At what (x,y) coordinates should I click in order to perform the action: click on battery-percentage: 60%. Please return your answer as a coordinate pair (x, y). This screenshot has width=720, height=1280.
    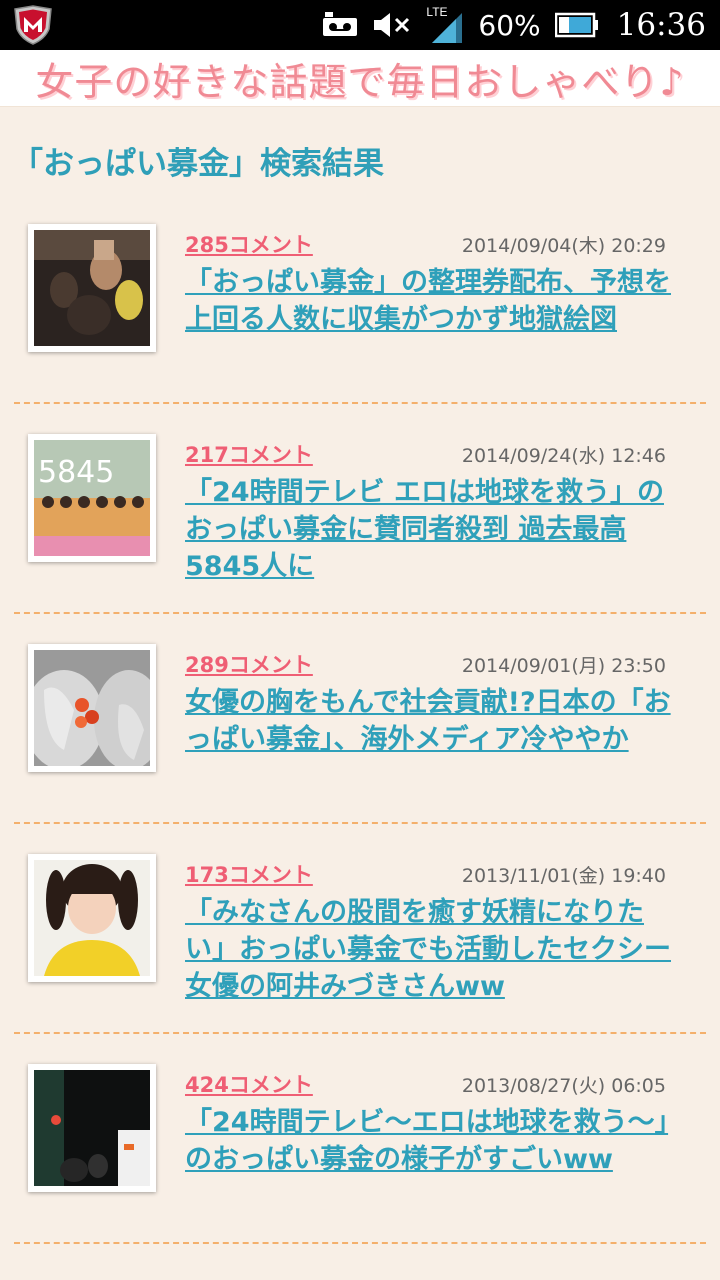
    Looking at the image, I should click on (509, 25).